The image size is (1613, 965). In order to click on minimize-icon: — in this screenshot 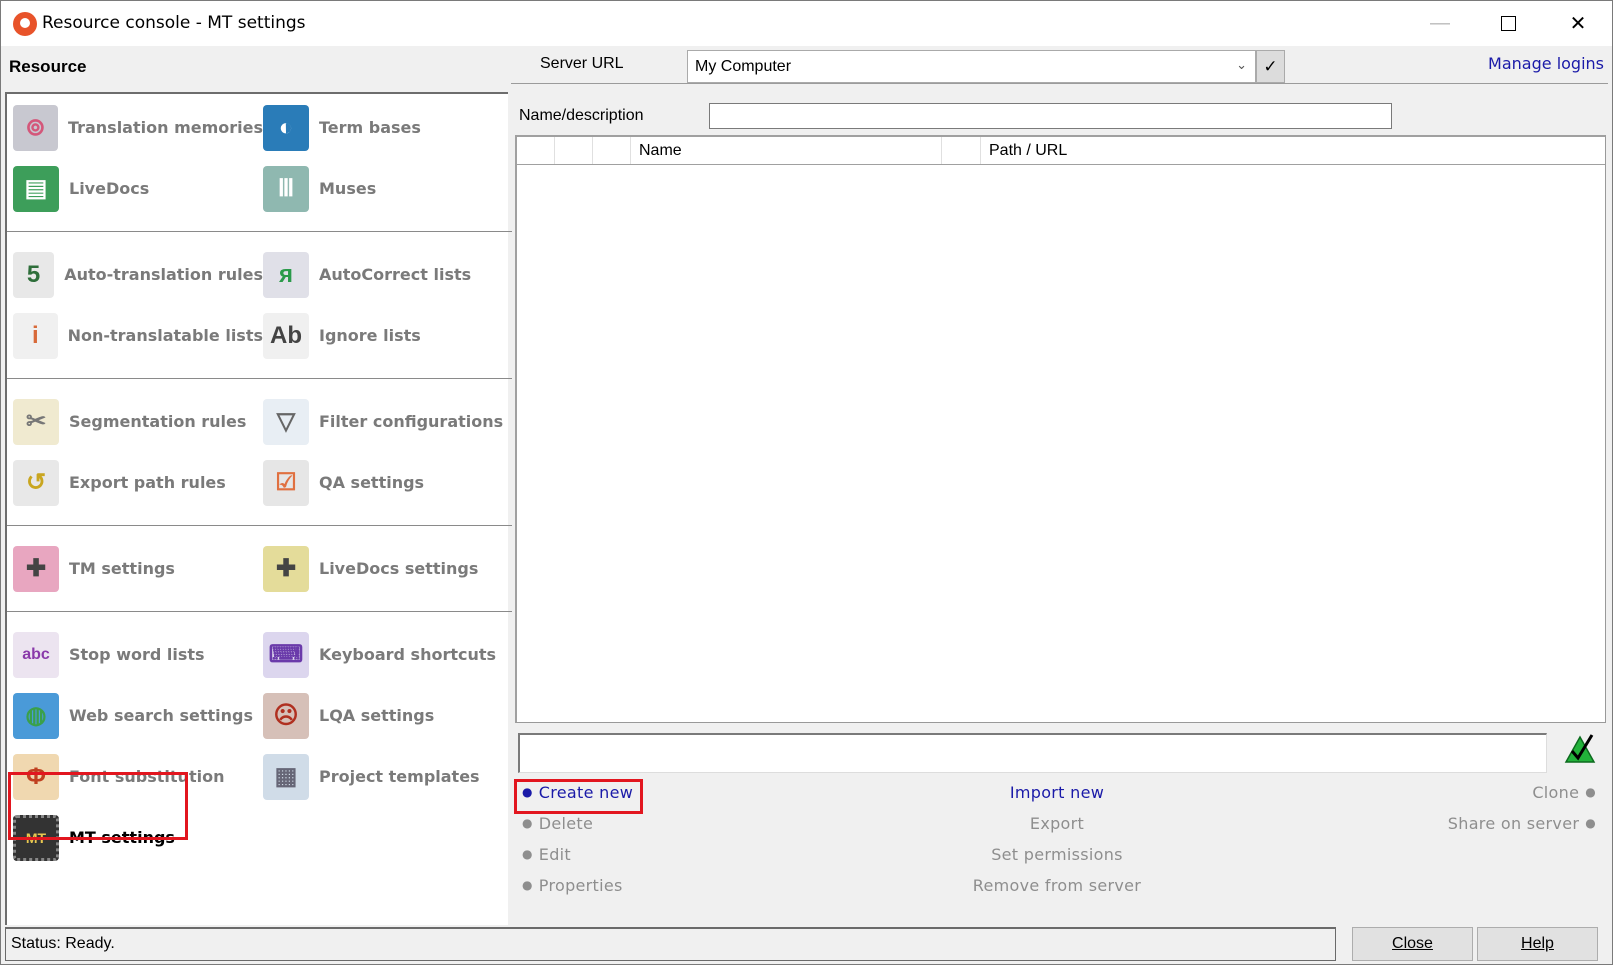, I will do `click(1440, 23)`.